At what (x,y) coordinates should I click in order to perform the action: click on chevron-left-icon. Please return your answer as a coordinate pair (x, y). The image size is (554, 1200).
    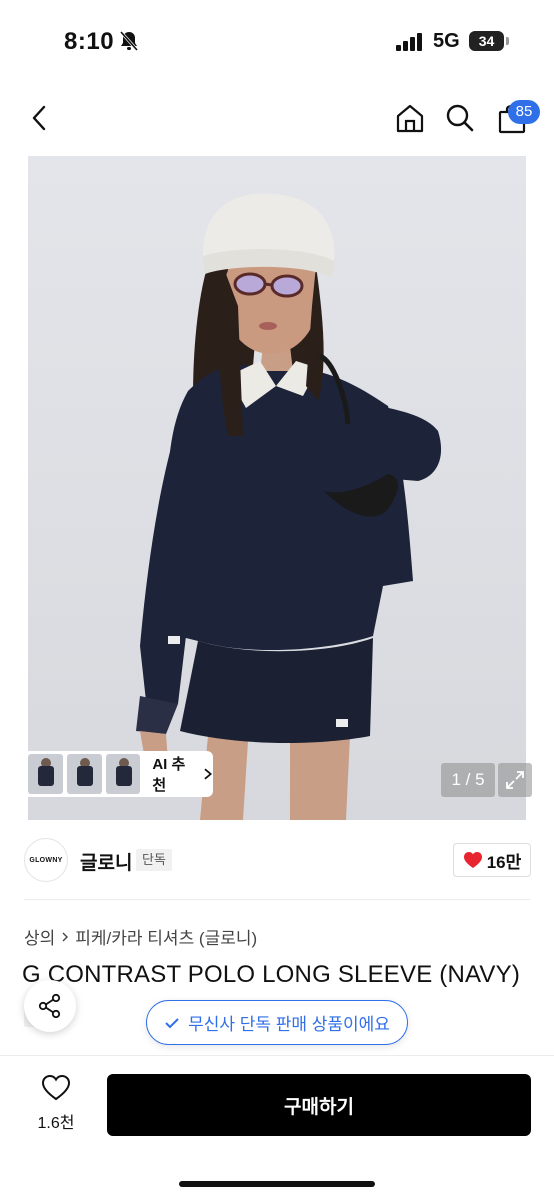
    Looking at the image, I should click on (39, 118).